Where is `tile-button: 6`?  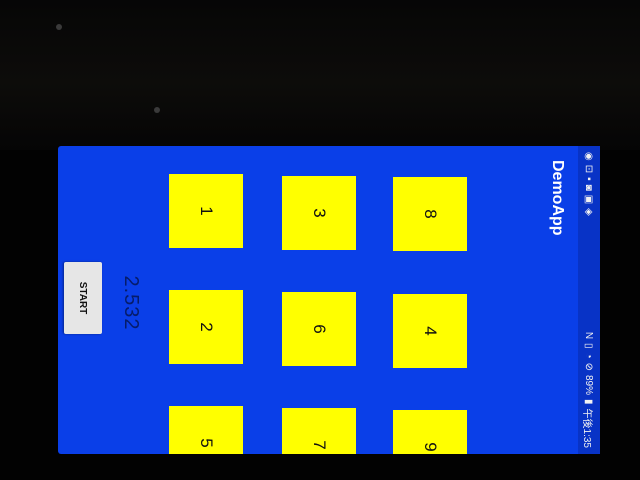 tile-button: 6 is located at coordinates (319, 329).